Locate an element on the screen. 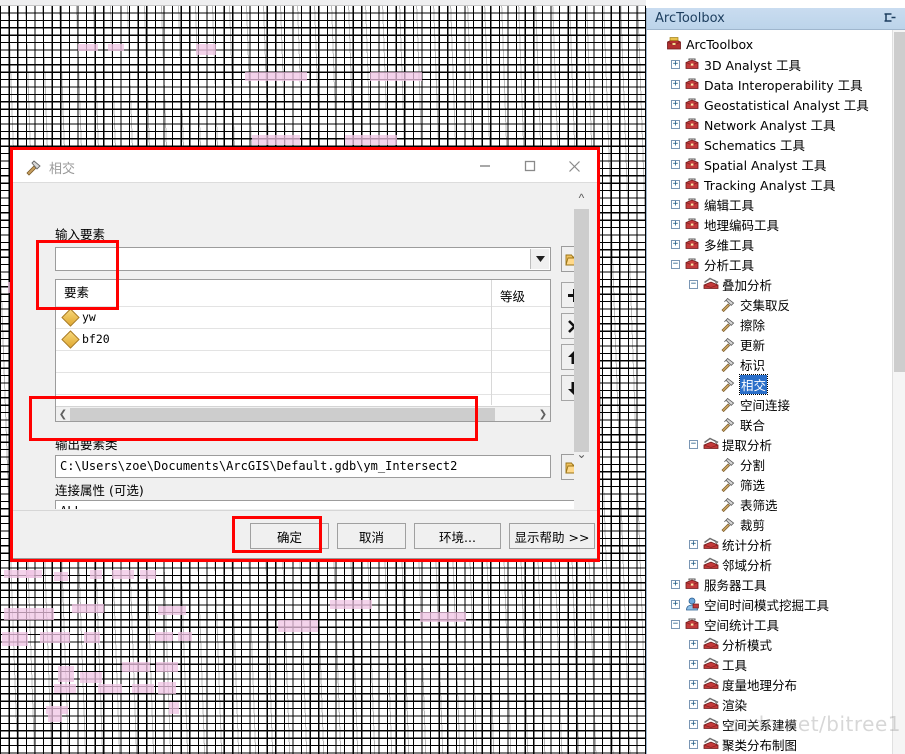  tree-node: + 分析模式 is located at coordinates (769, 644).